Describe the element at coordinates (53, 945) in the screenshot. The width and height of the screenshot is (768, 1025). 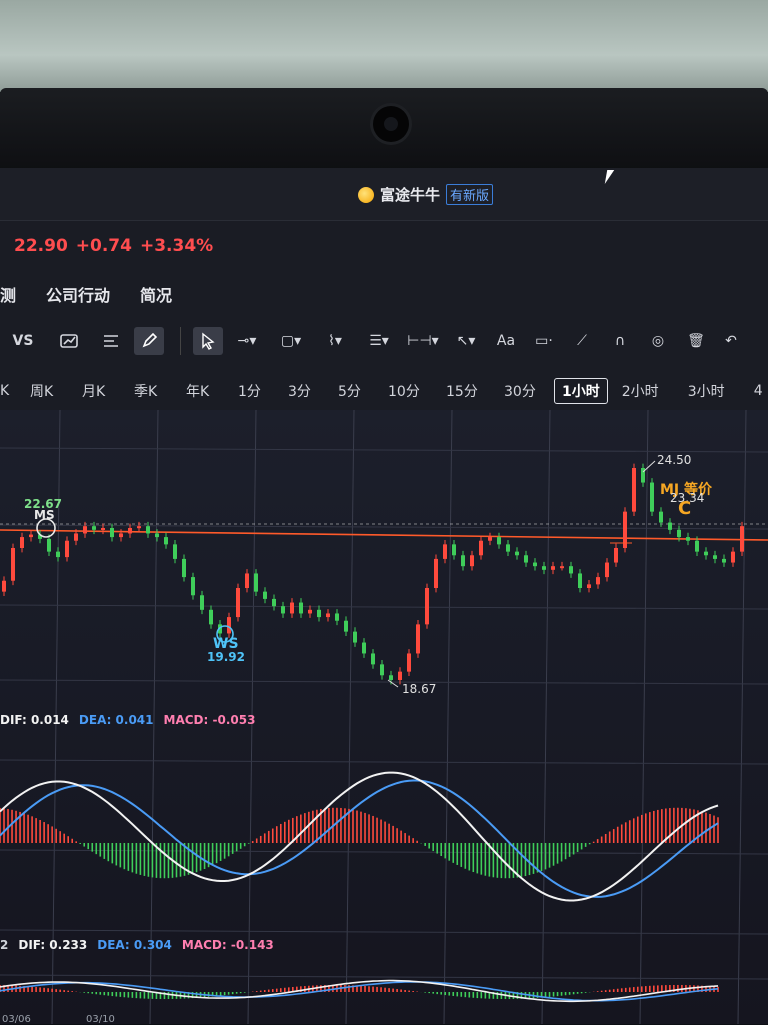
I see `macd2-dif-value: DIF: 0.233` at that location.